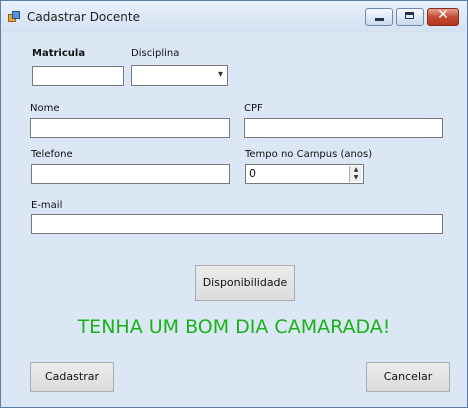 The width and height of the screenshot is (468, 408). Describe the element at coordinates (309, 154) in the screenshot. I see `tempo-campus-label: Tempo no Campus (anos)` at that location.